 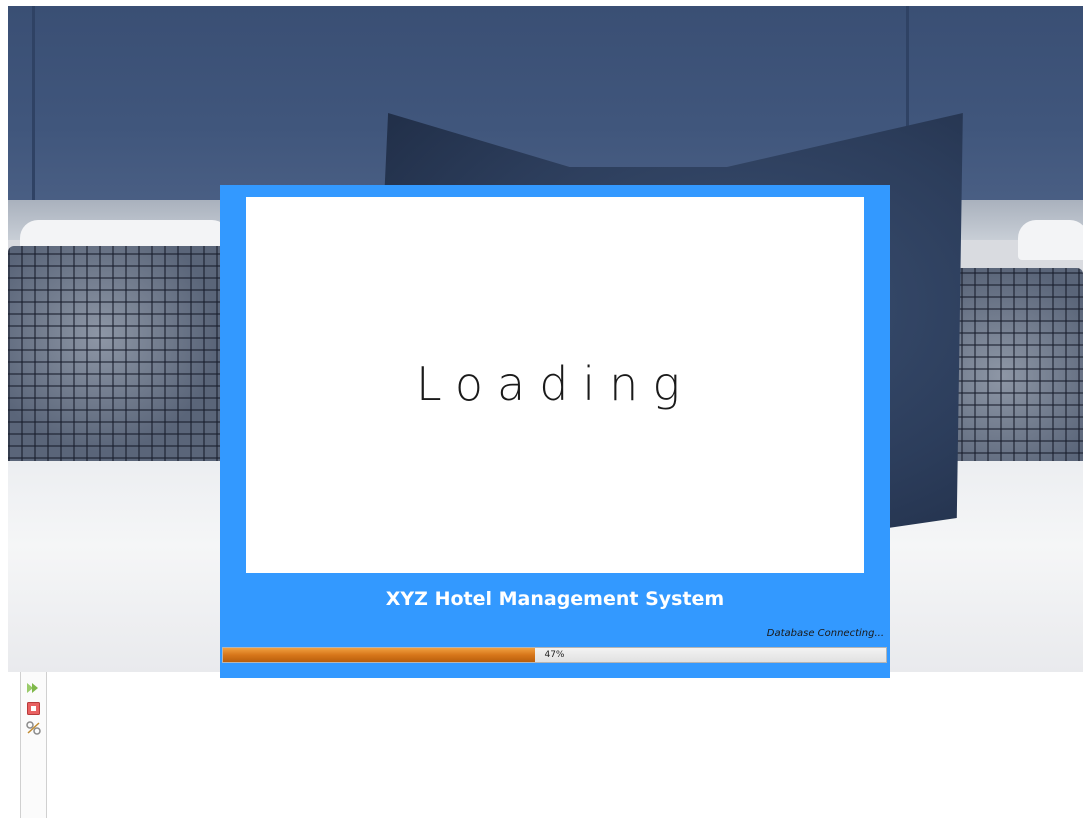 I want to click on progress-bar: 47%, so click(x=554, y=655).